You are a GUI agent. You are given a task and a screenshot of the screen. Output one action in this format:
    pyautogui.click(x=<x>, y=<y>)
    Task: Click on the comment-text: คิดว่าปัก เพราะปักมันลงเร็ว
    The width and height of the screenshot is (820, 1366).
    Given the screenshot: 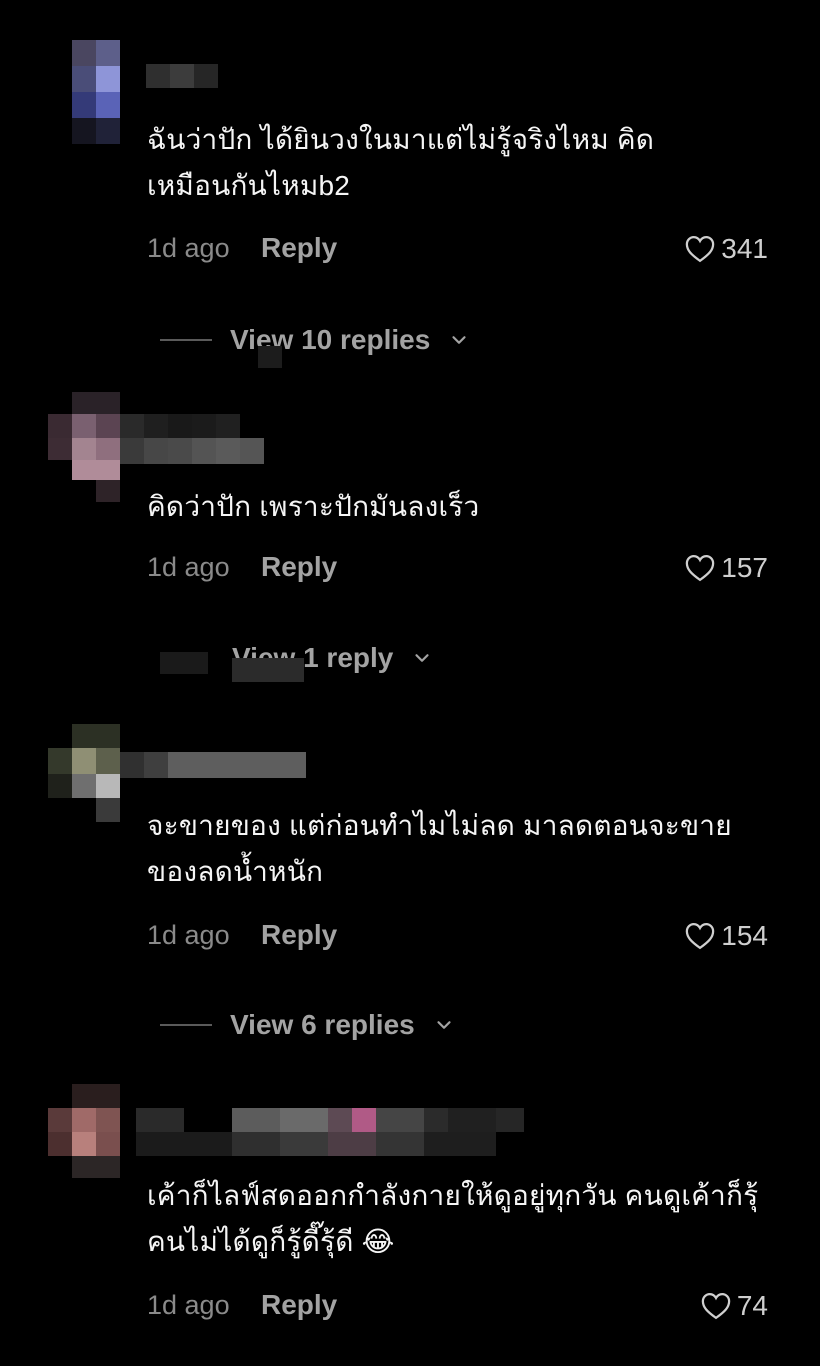 What is the action you would take?
    pyautogui.click(x=313, y=506)
    